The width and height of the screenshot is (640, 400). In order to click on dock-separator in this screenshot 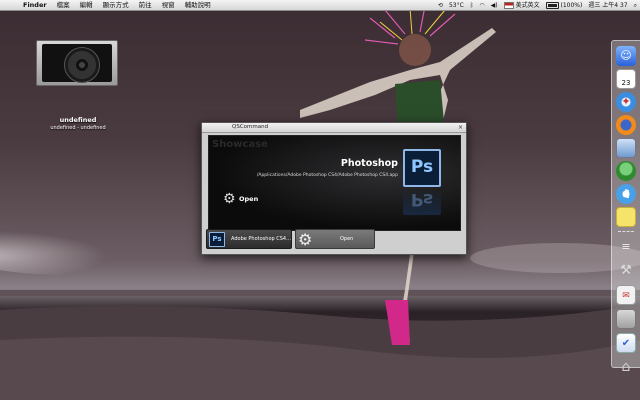, I will do `click(626, 231)`.